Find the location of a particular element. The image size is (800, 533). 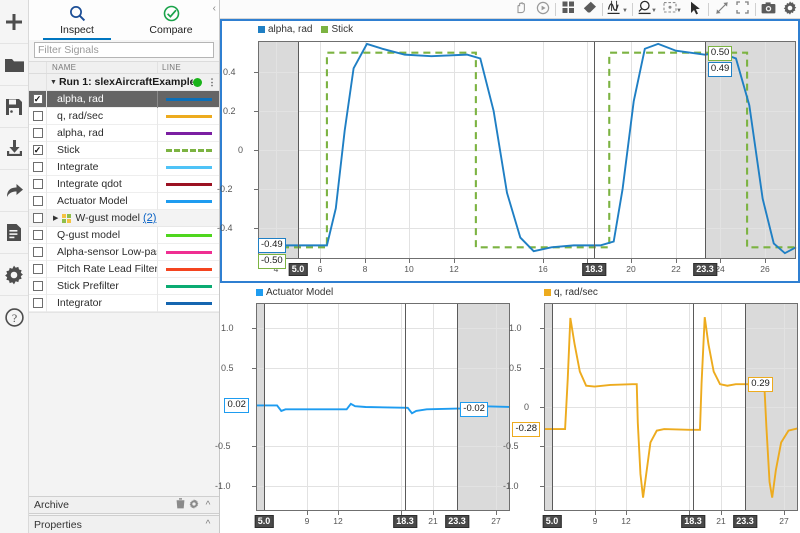

legend-item: Actuator Model is located at coordinates (294, 292).